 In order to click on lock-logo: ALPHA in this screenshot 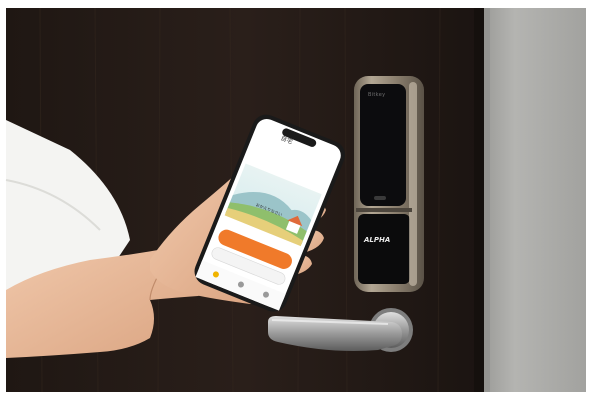, I will do `click(377, 240)`.